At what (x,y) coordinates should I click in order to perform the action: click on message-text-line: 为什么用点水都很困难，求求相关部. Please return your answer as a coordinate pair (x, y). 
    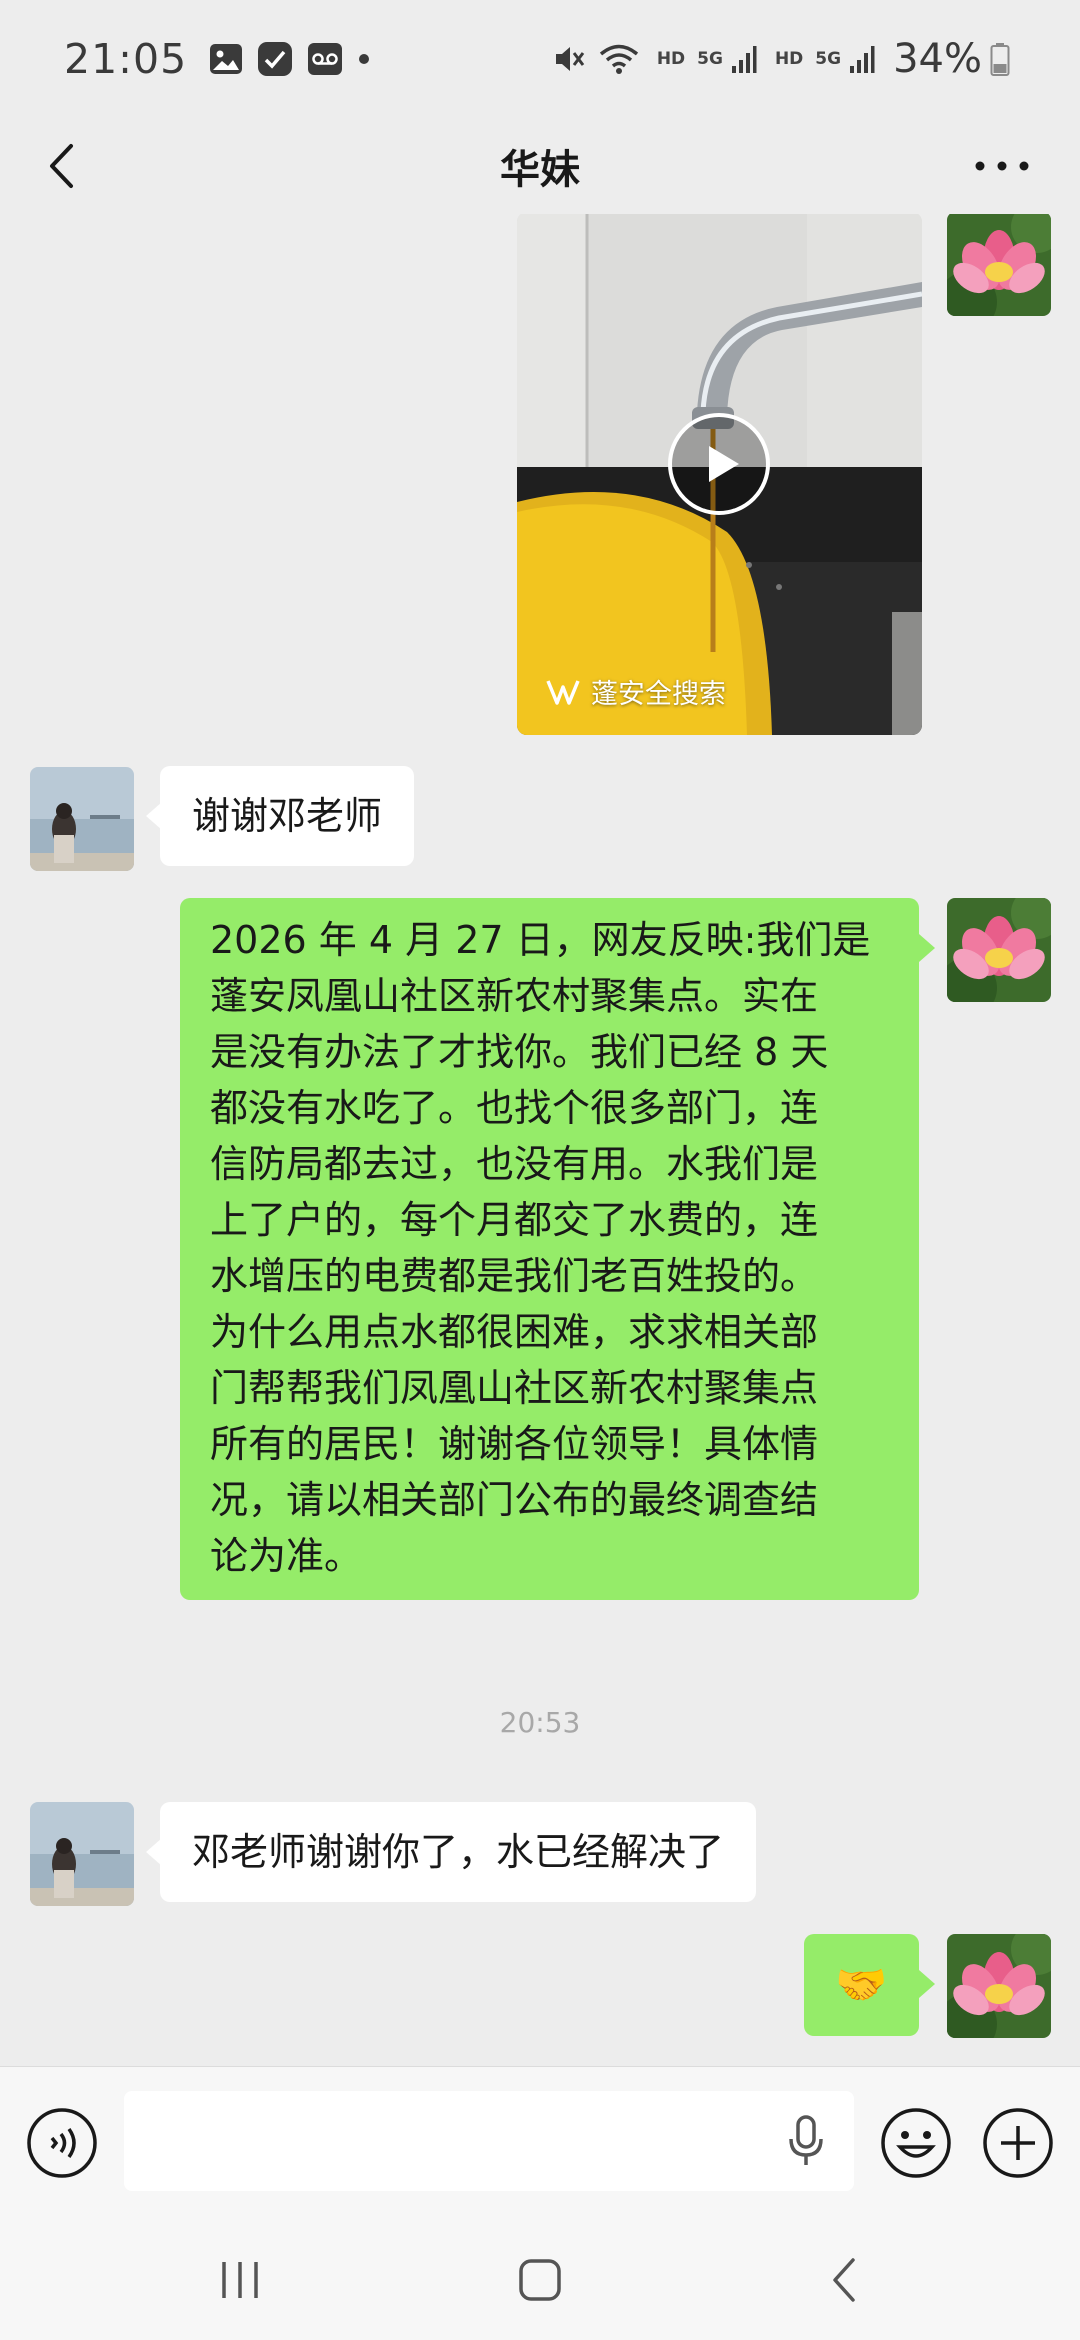
    Looking at the image, I should click on (514, 1332).